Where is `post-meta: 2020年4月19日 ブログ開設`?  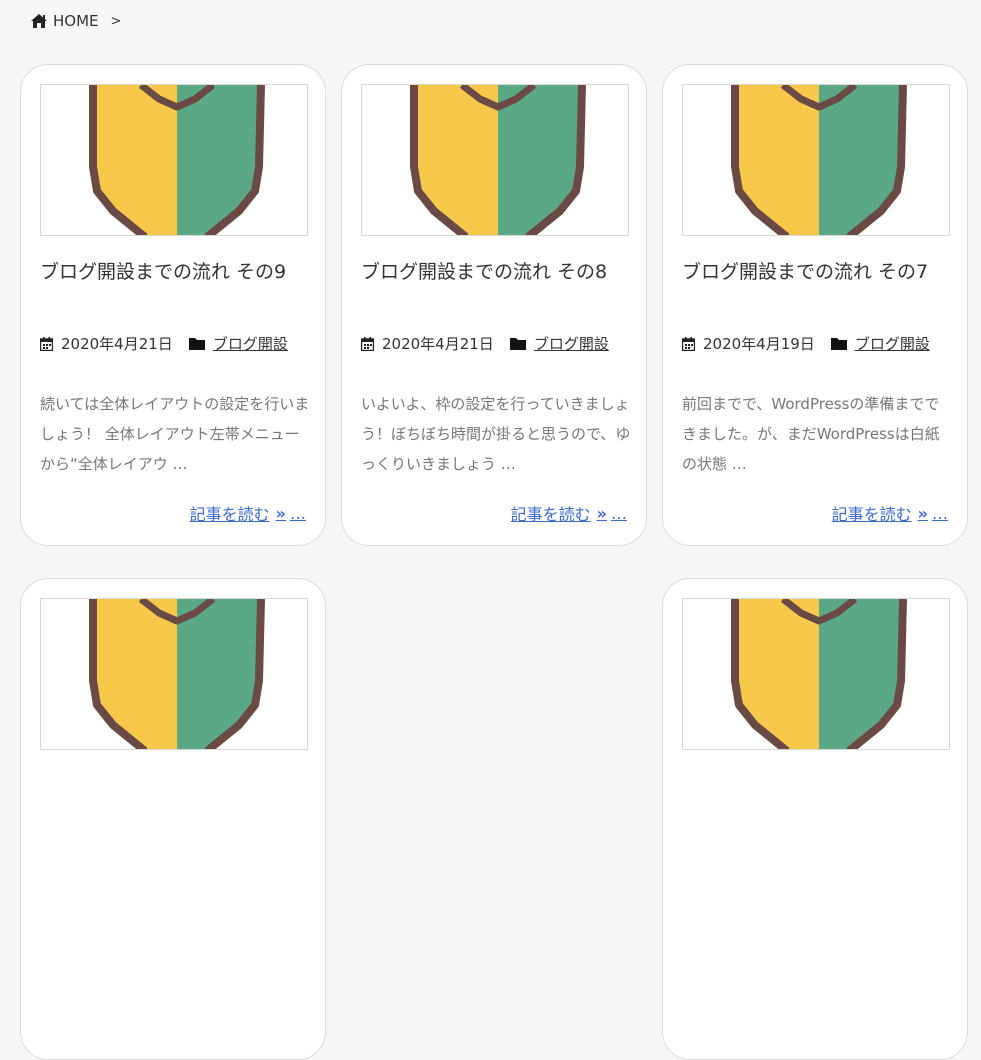 post-meta: 2020年4月19日 ブログ開設 is located at coordinates (806, 343).